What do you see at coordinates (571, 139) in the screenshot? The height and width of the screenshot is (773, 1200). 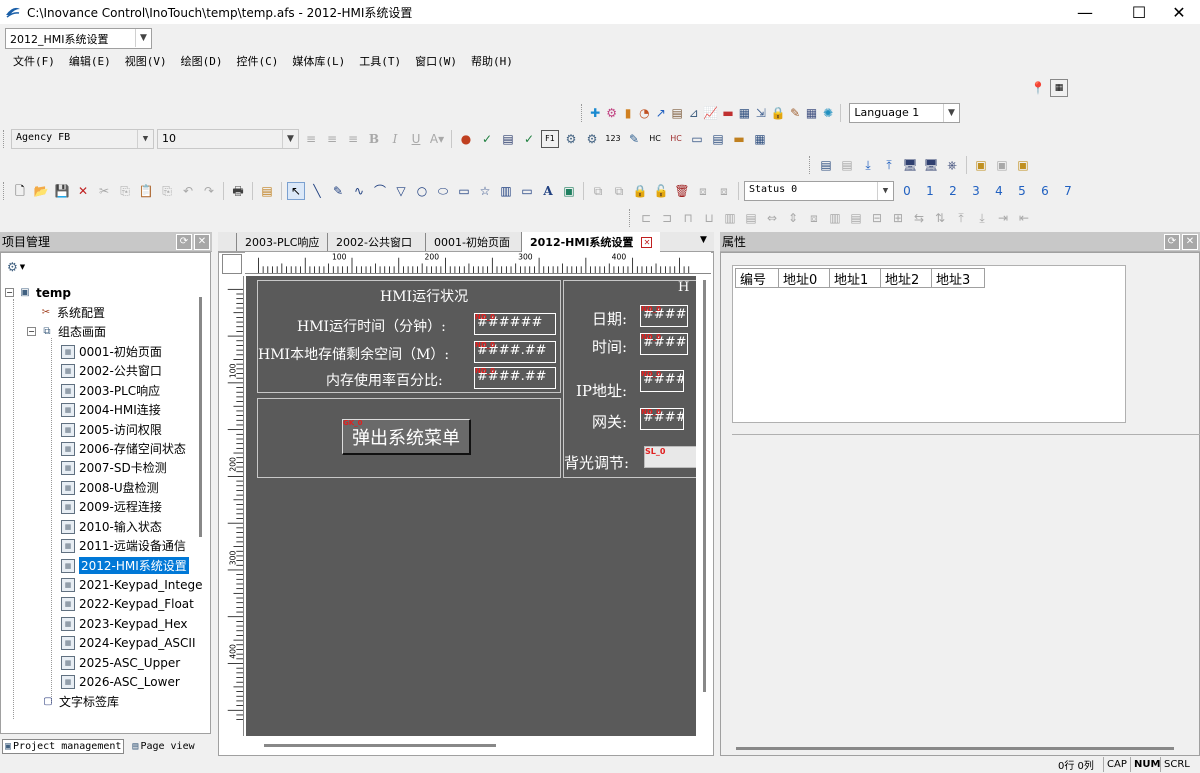 I see `settings-icon: ⚙` at bounding box center [571, 139].